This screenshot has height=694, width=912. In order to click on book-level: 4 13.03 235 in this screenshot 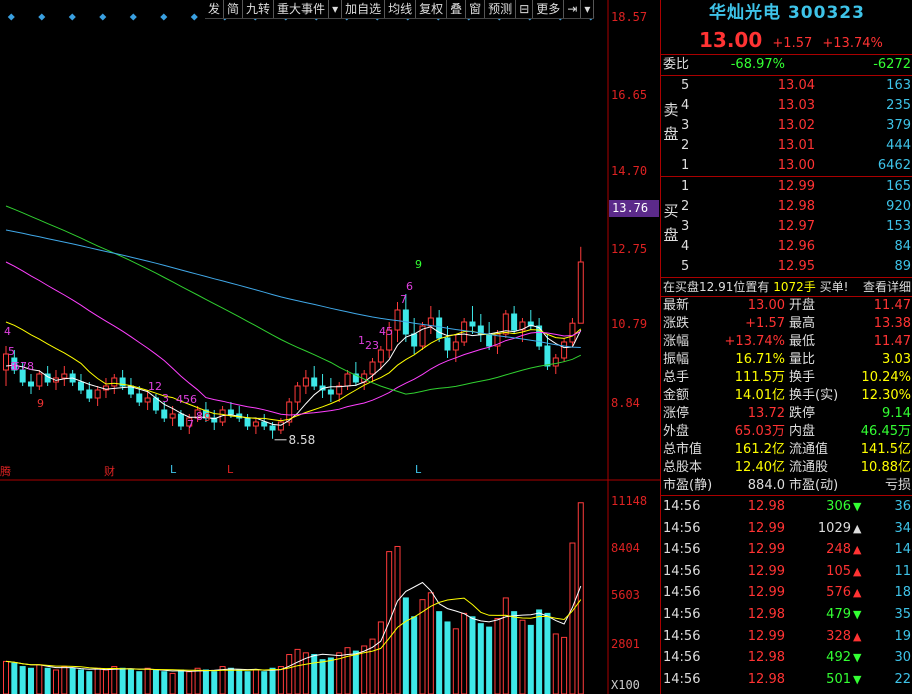, I will do `click(786, 106)`.